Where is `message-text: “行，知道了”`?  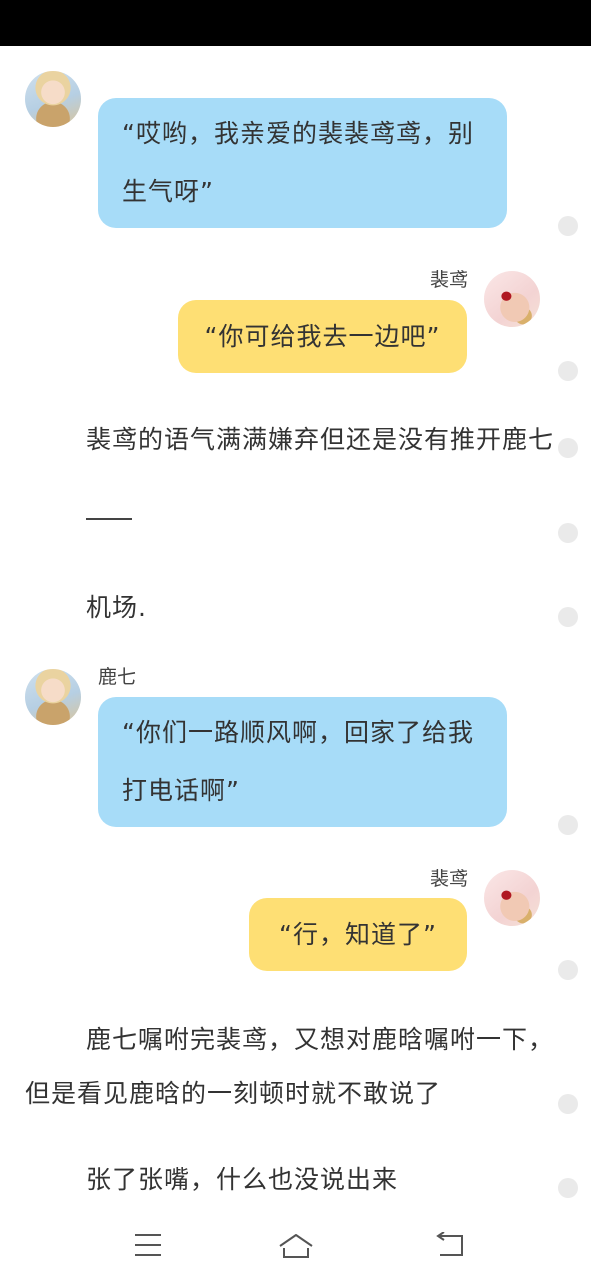 message-text: “行，知道了” is located at coordinates (358, 934).